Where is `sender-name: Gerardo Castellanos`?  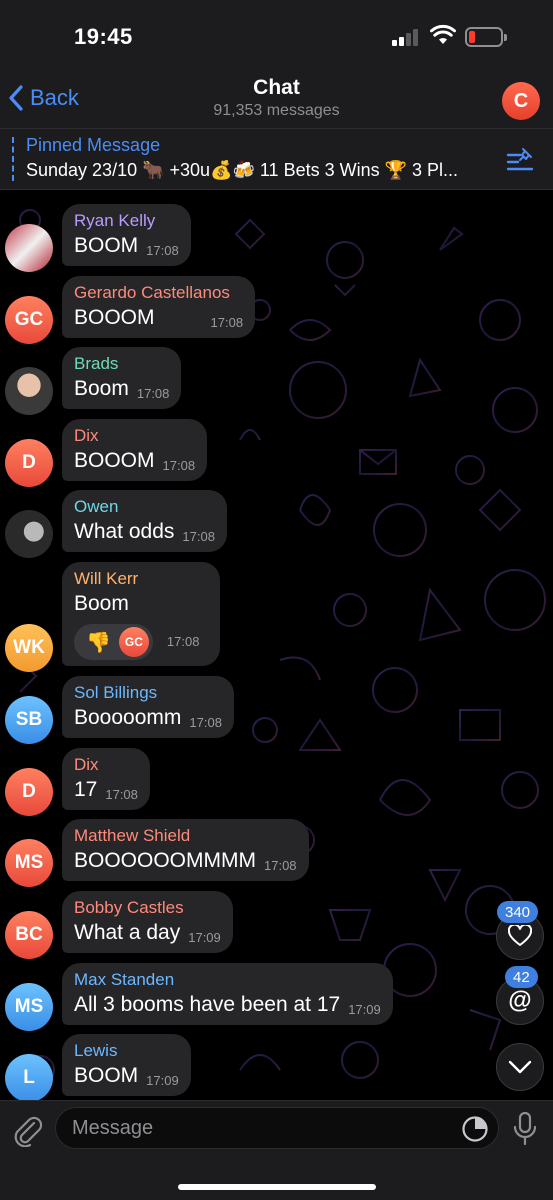 sender-name: Gerardo Castellanos is located at coordinates (158, 293).